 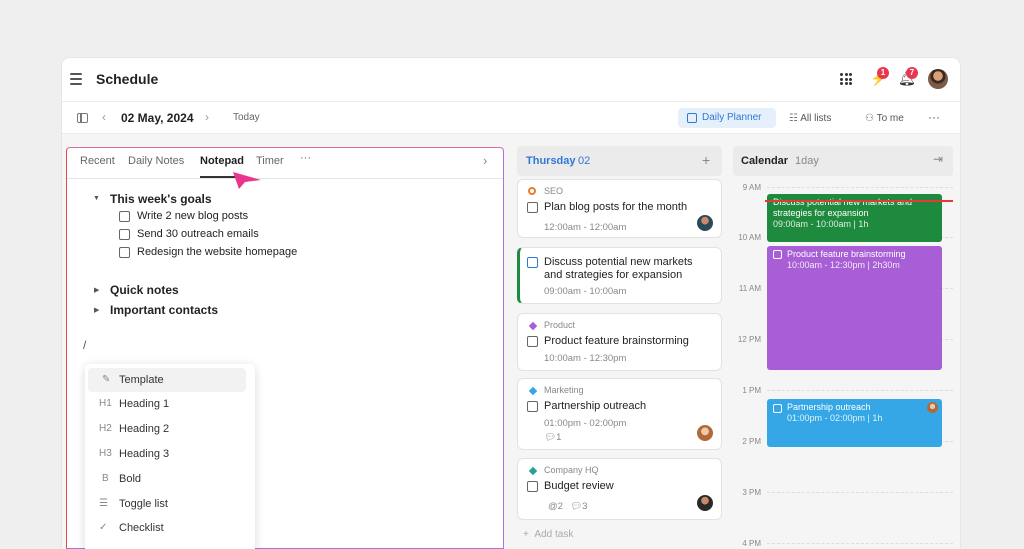 What do you see at coordinates (533, 471) in the screenshot?
I see `company-hq-category-icon` at bounding box center [533, 471].